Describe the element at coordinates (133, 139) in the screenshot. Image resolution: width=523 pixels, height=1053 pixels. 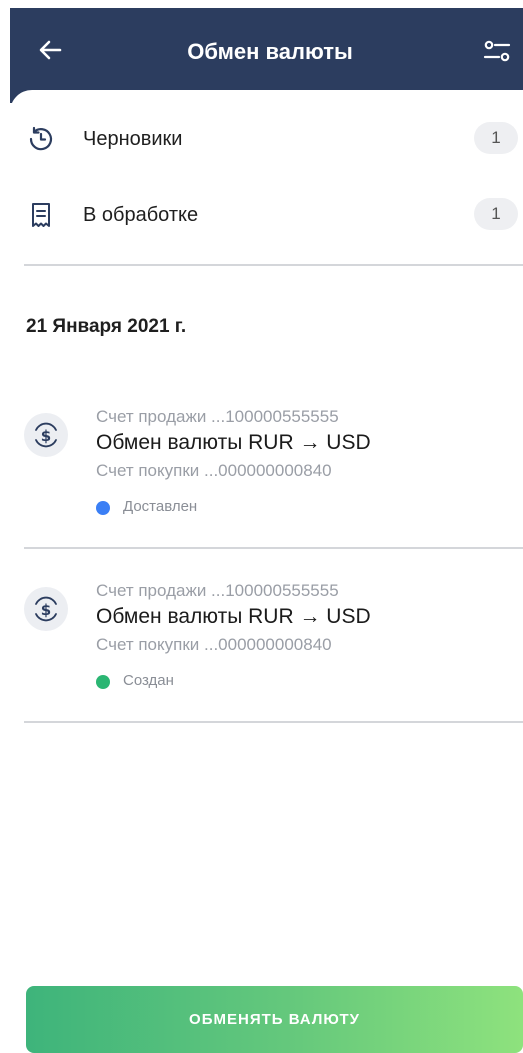
I see `drafts-label: Черновики` at that location.